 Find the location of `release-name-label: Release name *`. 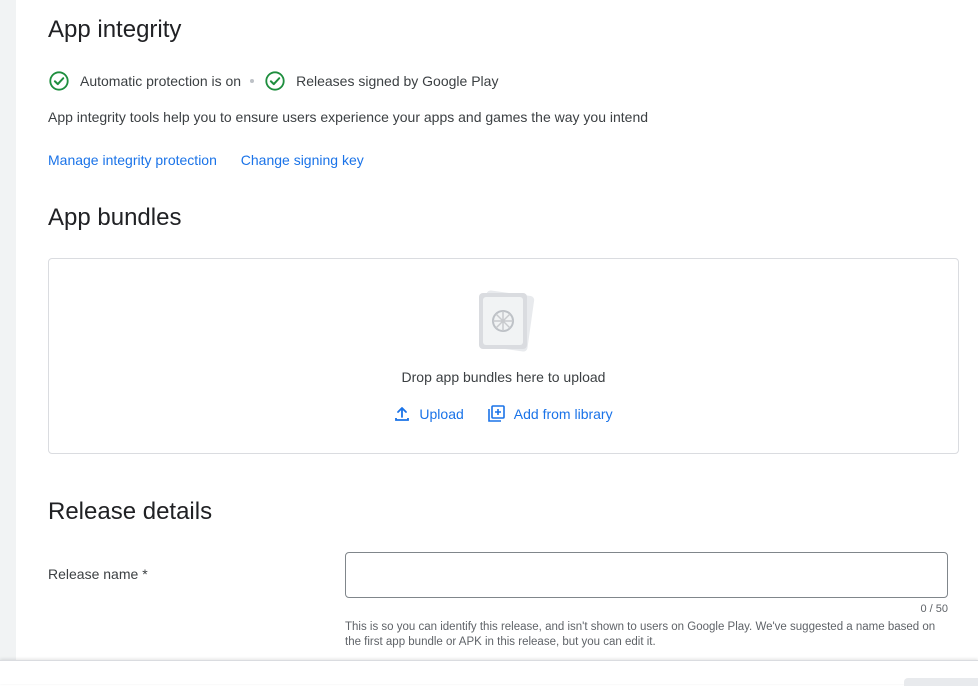

release-name-label: Release name * is located at coordinates (98, 574).